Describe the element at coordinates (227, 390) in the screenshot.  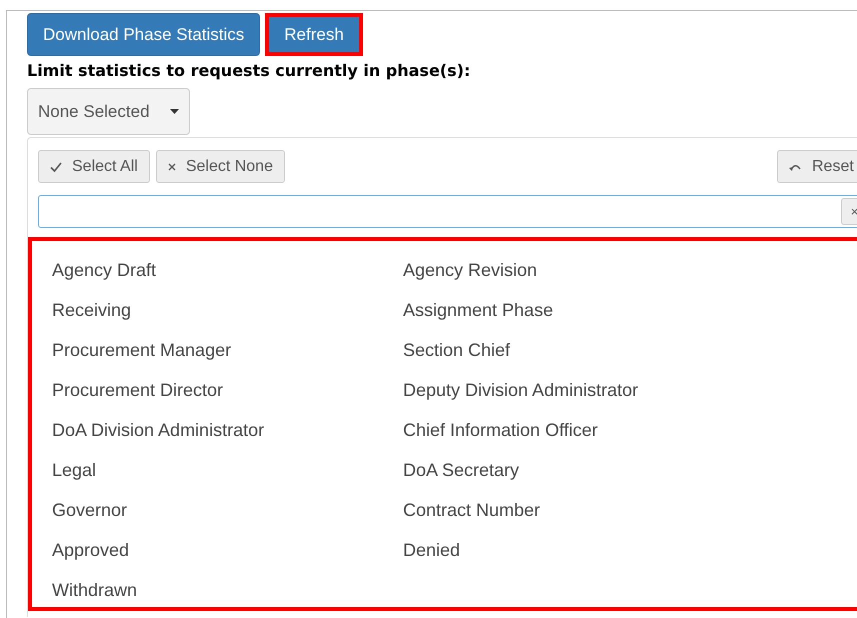
I see `phase-option: Procurement Director` at that location.